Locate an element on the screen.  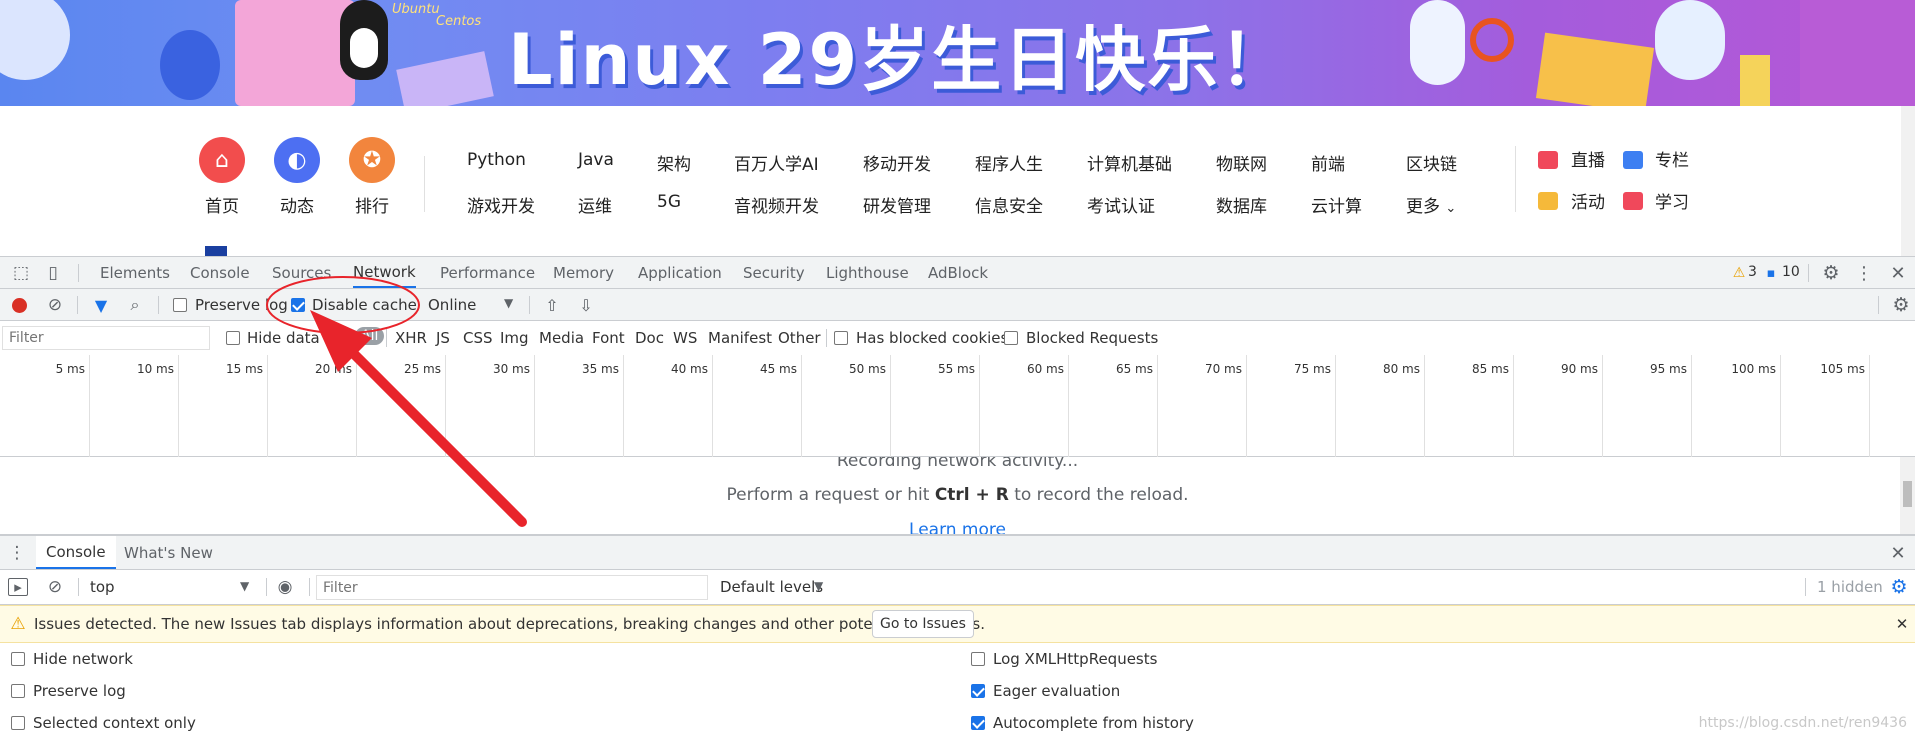
home-icon: ⌂ is located at coordinates (222, 160).